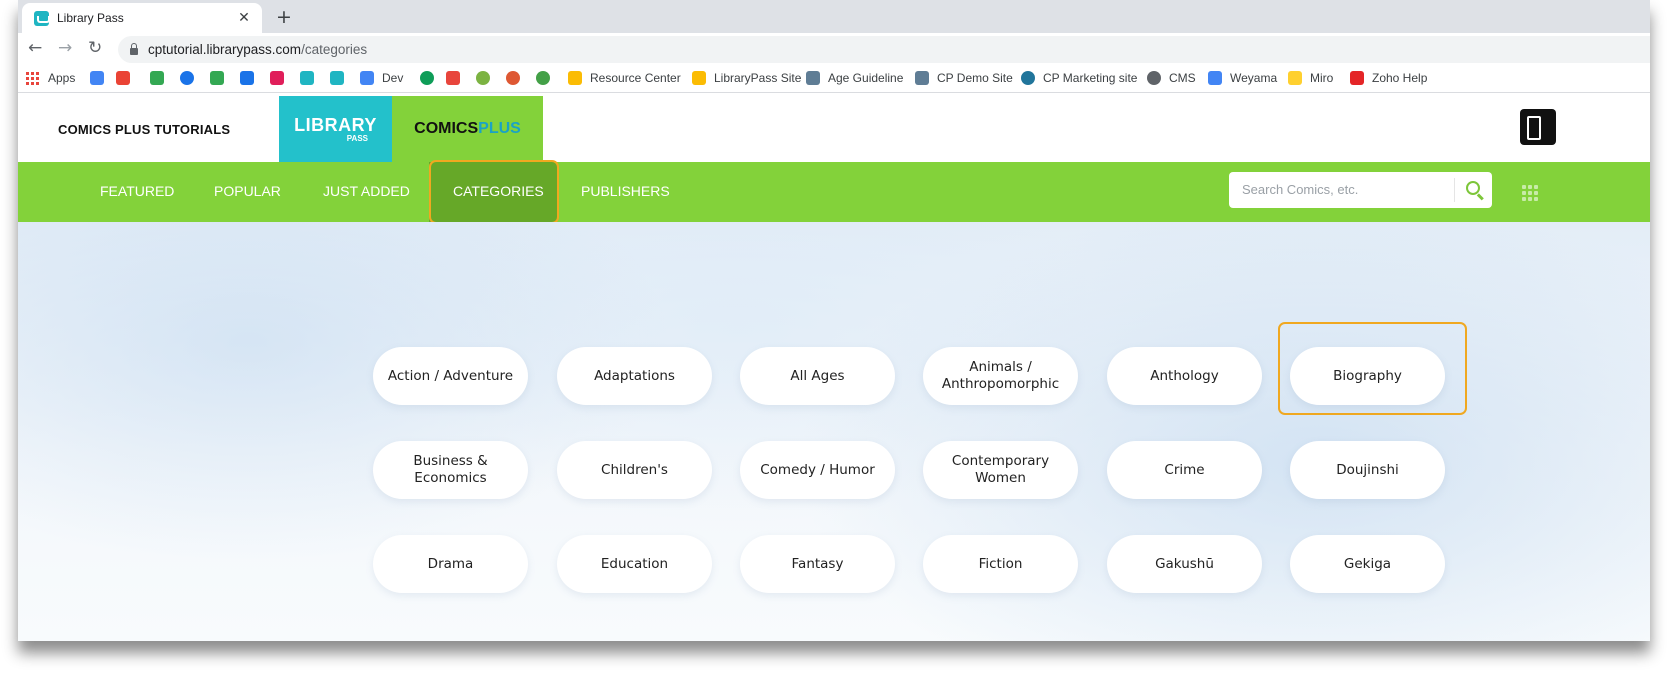 This screenshot has width=1667, height=679. What do you see at coordinates (1000, 470) in the screenshot?
I see `category-pill-contemporary-women: Contemporary Women` at bounding box center [1000, 470].